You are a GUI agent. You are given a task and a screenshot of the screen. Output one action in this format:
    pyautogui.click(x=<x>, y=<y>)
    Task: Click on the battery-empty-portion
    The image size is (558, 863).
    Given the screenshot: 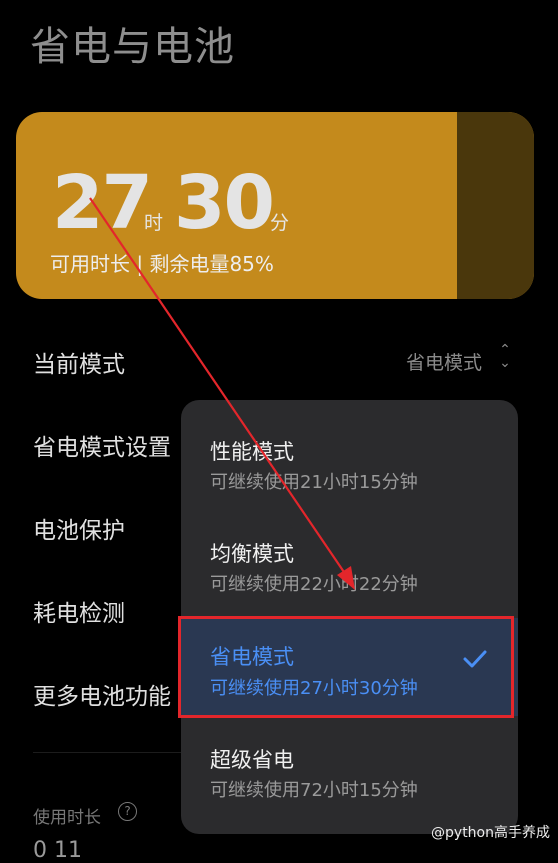 What is the action you would take?
    pyautogui.click(x=495, y=205)
    